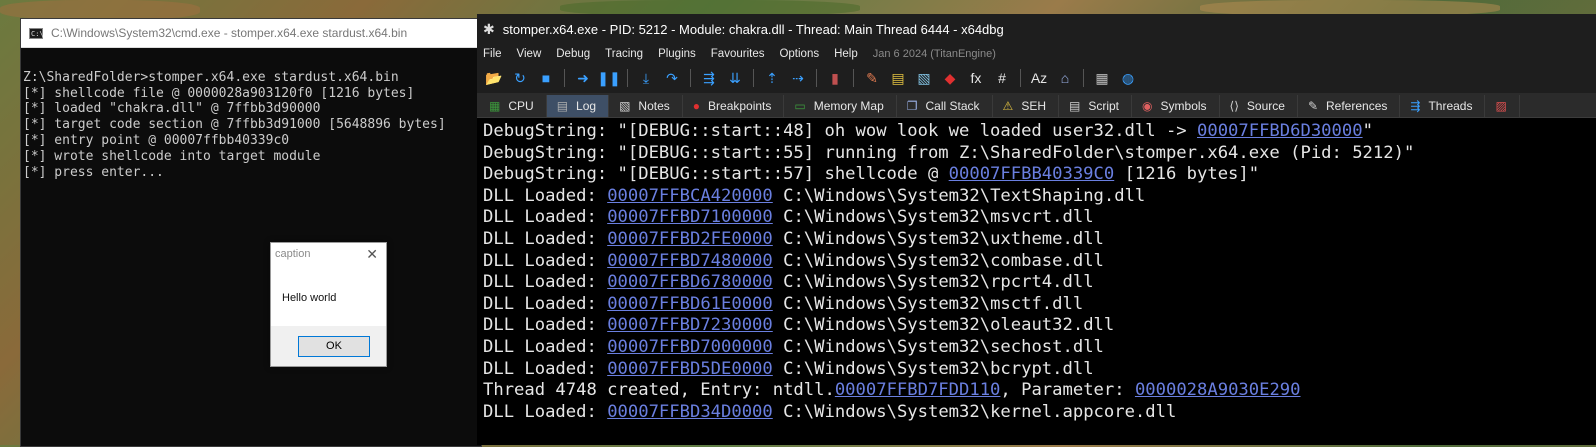 The width and height of the screenshot is (1596, 447). I want to click on tab-references: ✎ References, so click(1349, 106).